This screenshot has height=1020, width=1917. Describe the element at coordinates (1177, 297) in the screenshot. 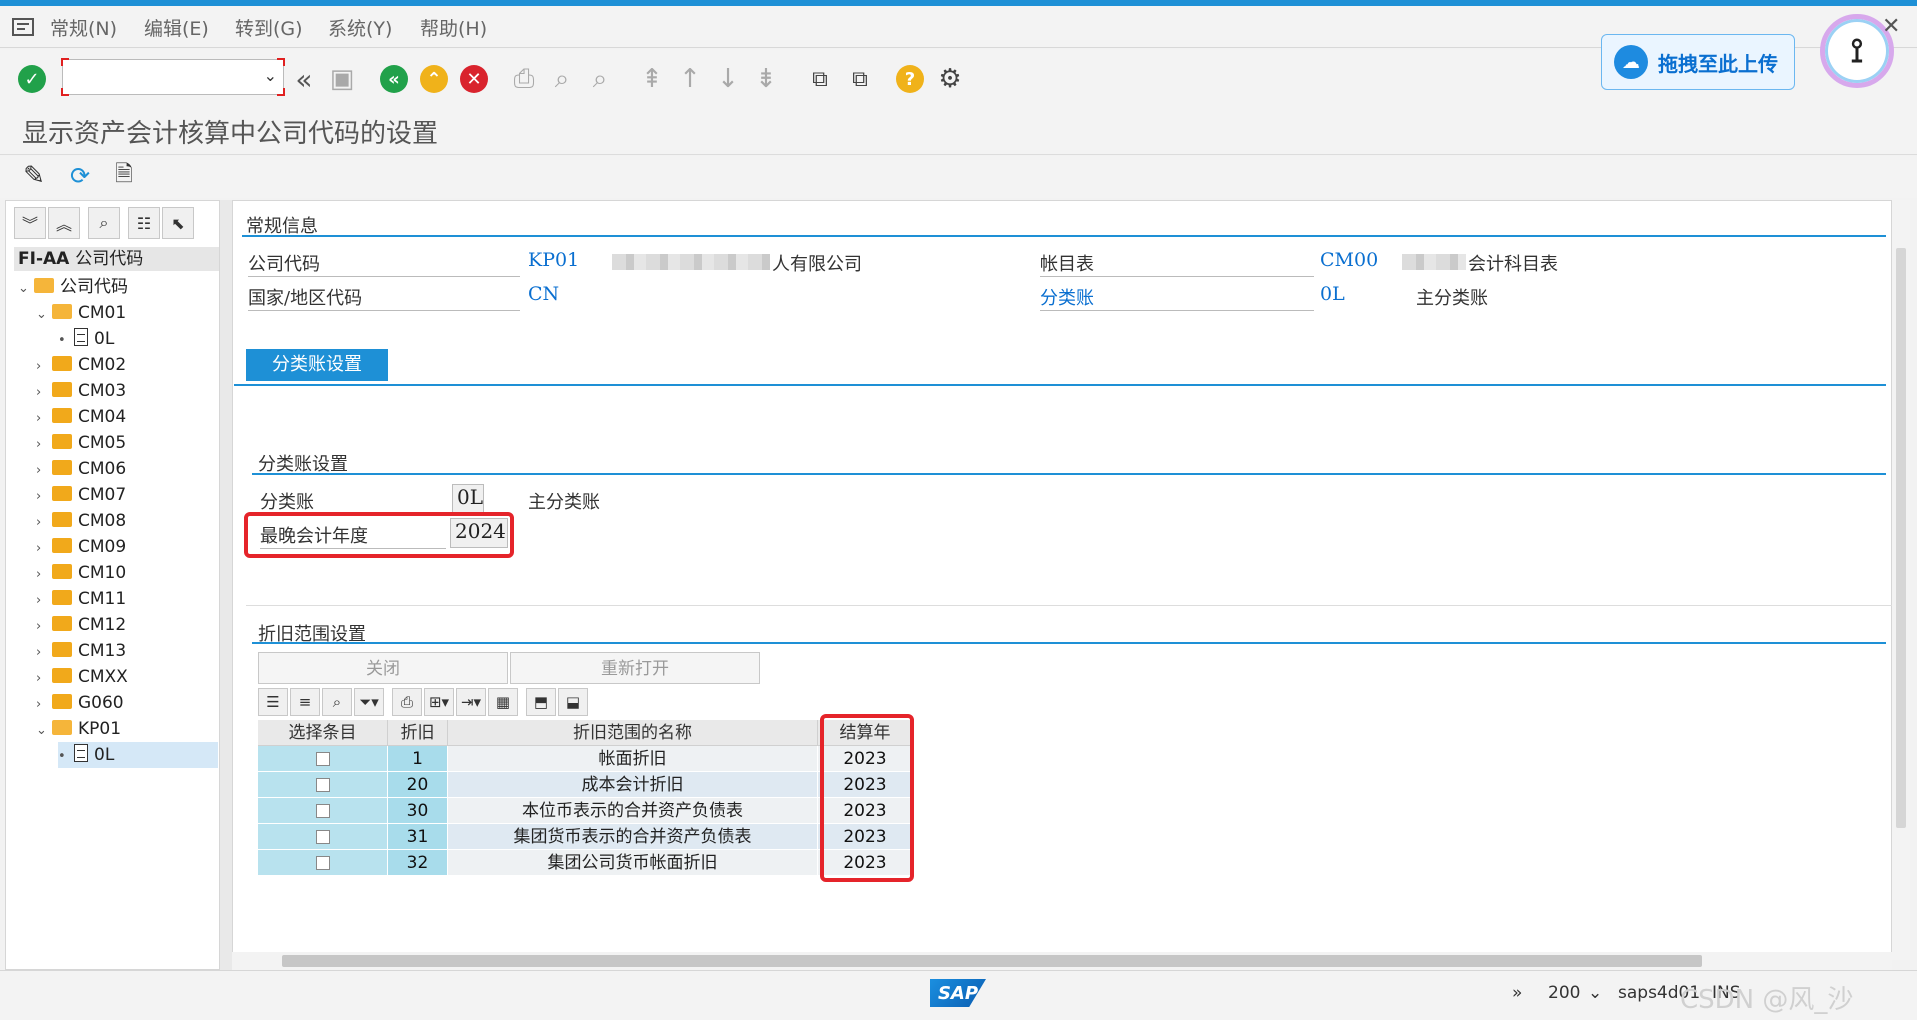

I see `ledger-label: 分类账` at that location.